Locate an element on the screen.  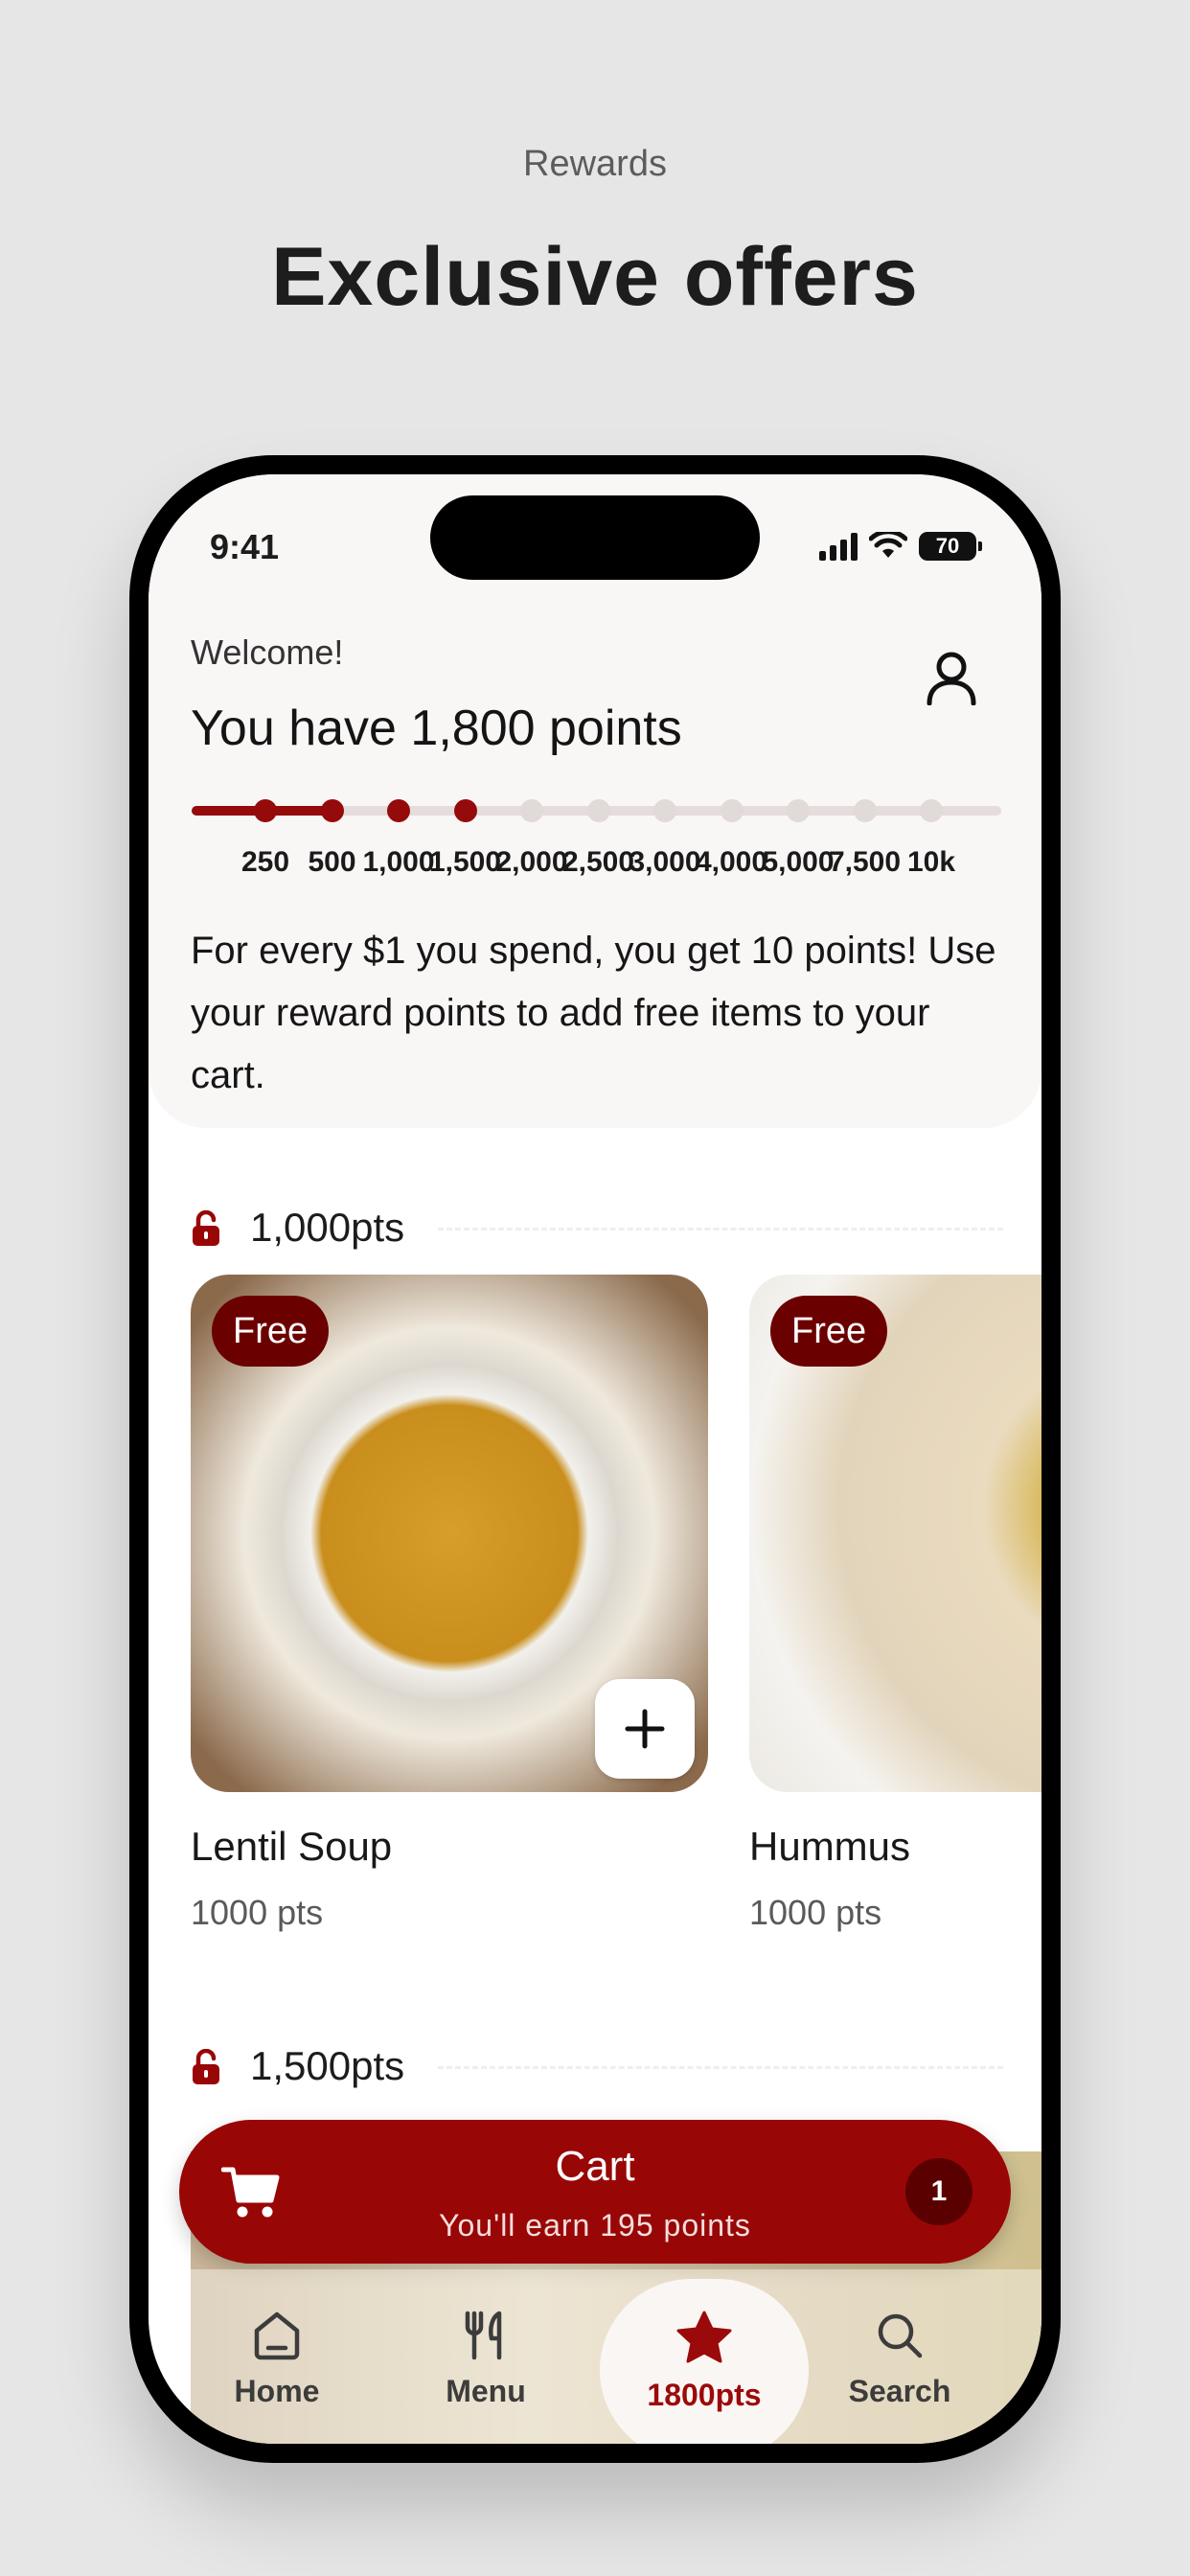
page-title: Exclusive offers is located at coordinates (595, 277).